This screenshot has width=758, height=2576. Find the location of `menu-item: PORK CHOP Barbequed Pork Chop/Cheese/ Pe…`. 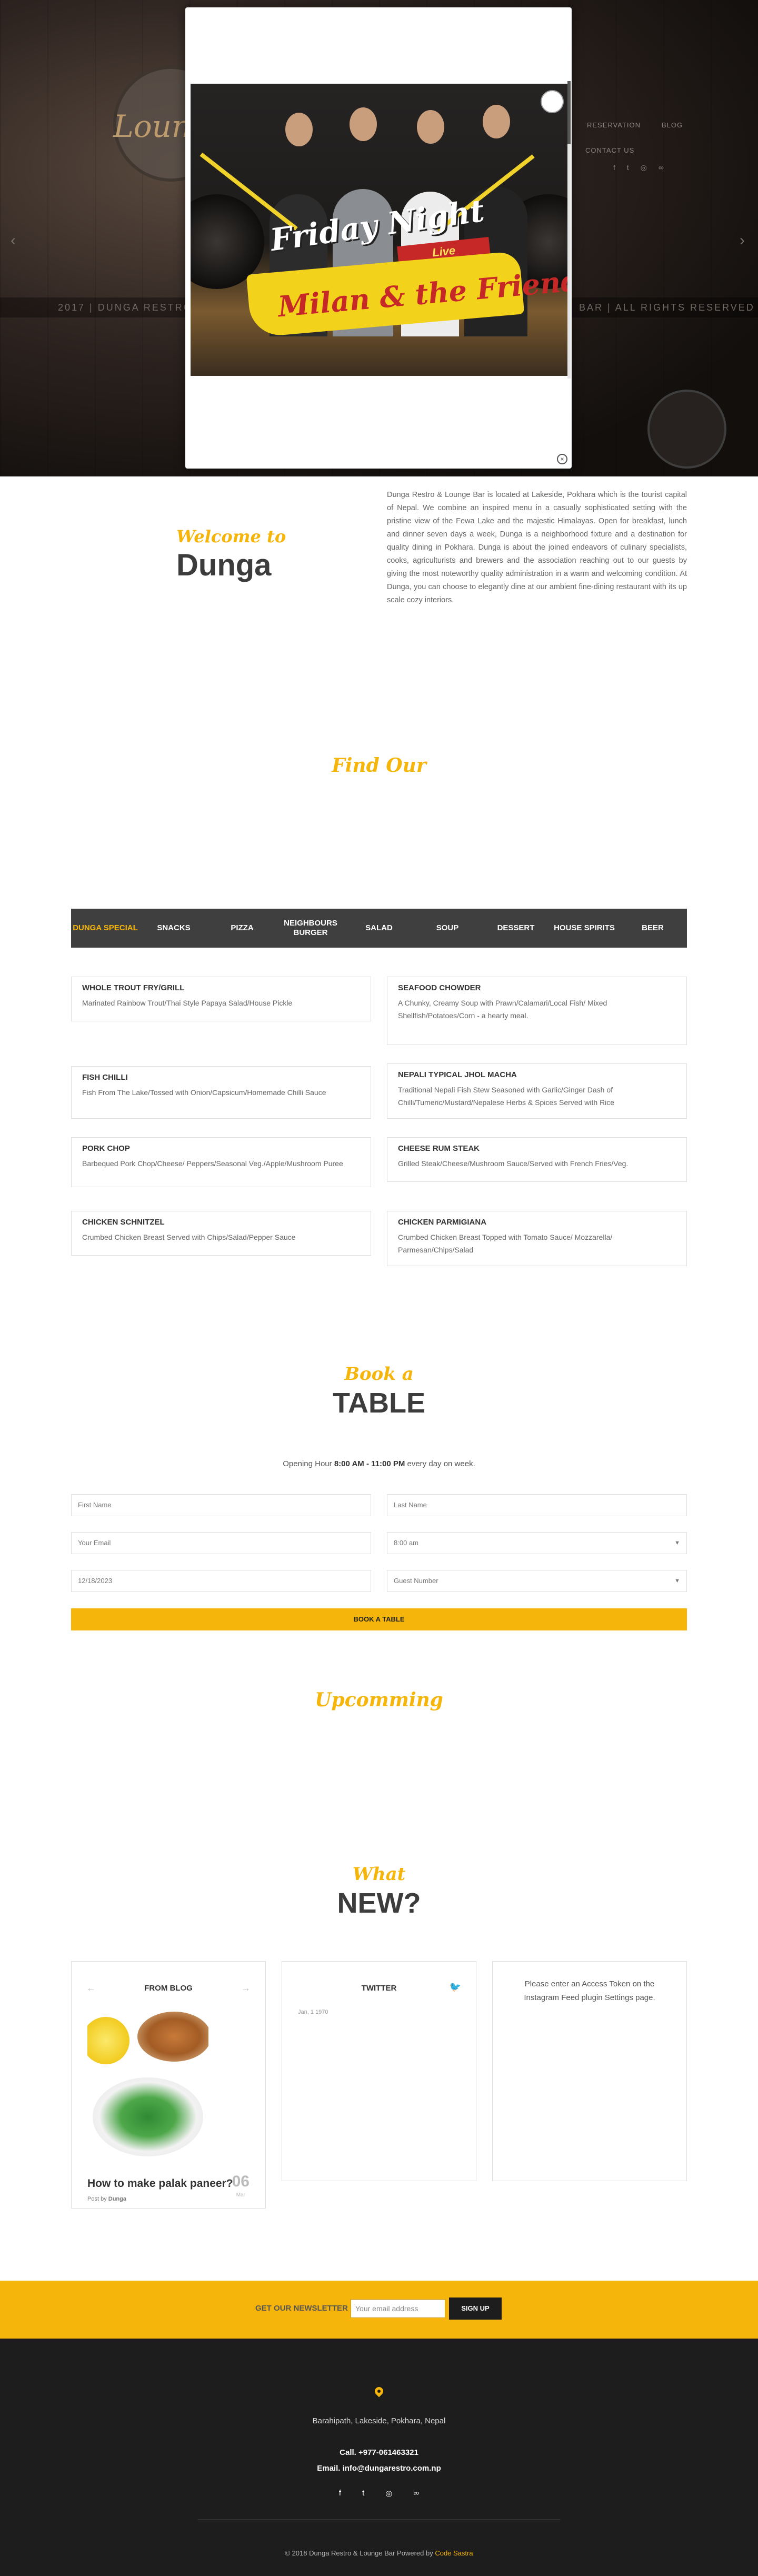

menu-item: PORK CHOP Barbequed Pork Chop/Cheese/ Pe… is located at coordinates (221, 1162).